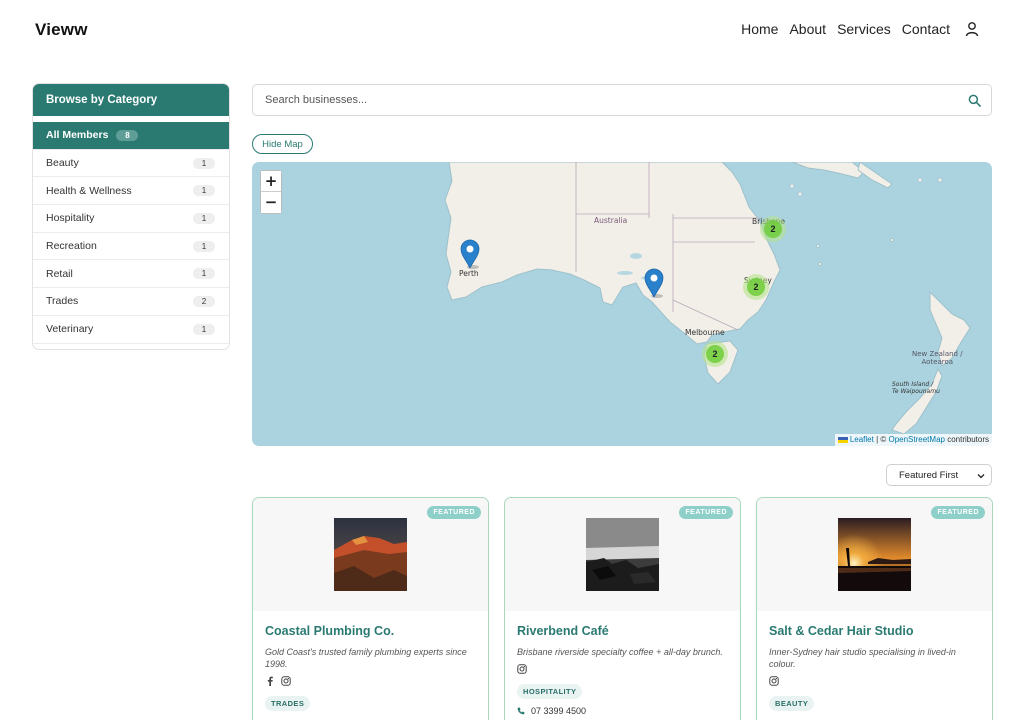  Describe the element at coordinates (937, 354) in the screenshot. I see `nz-label-line1: New Zealand /` at that location.